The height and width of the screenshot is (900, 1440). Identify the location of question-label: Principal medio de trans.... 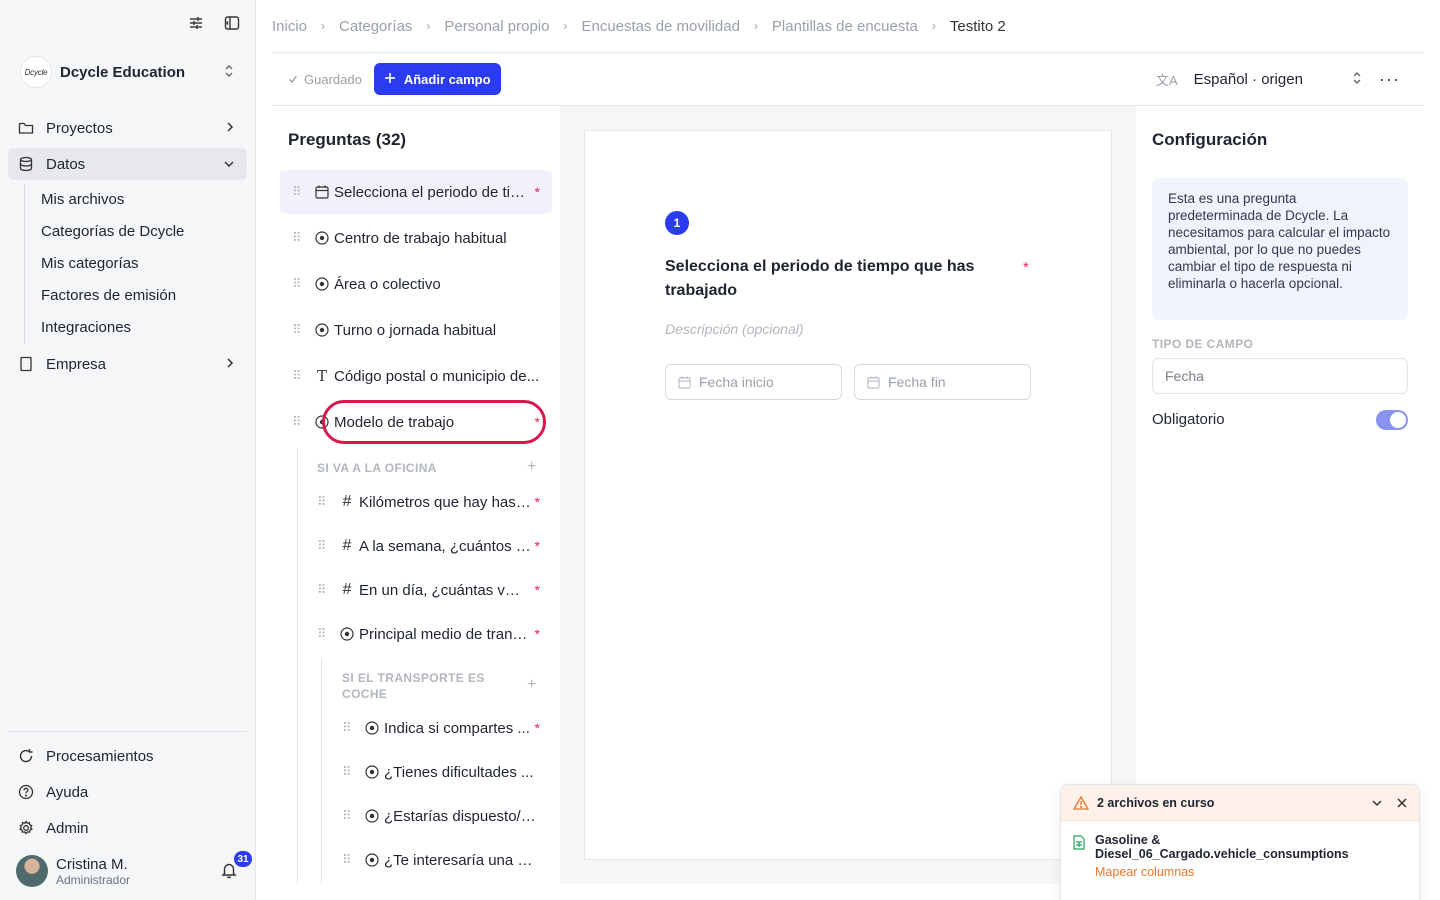
(445, 634).